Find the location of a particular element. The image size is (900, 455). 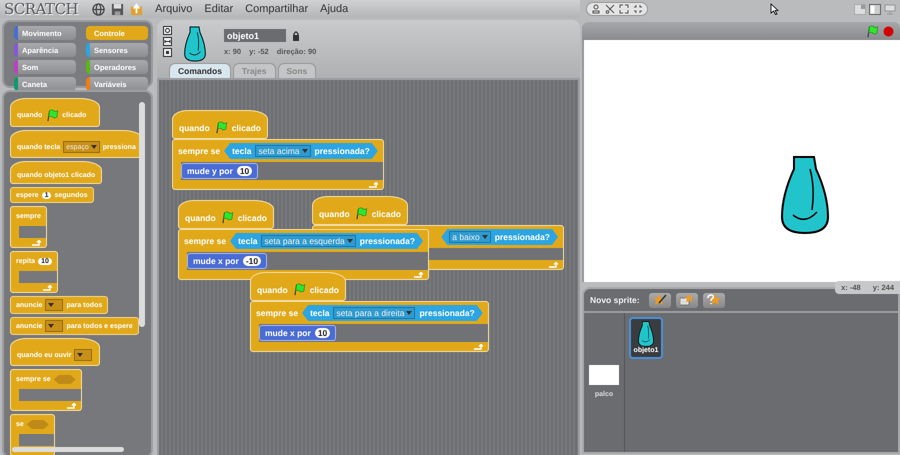

paint-sprite-button is located at coordinates (659, 300).